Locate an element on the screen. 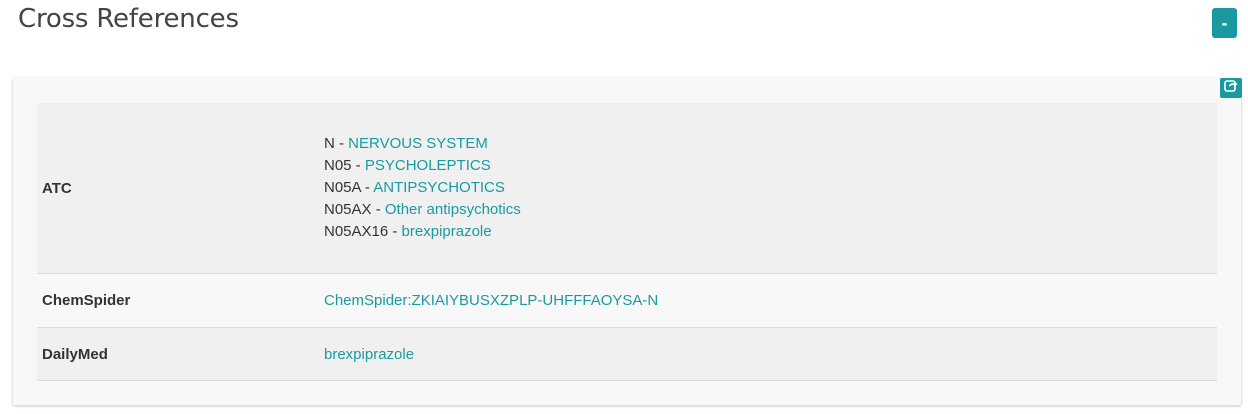 The width and height of the screenshot is (1248, 414). atc-link-psycholeptics: PSYCHOLEPTICS is located at coordinates (428, 165).